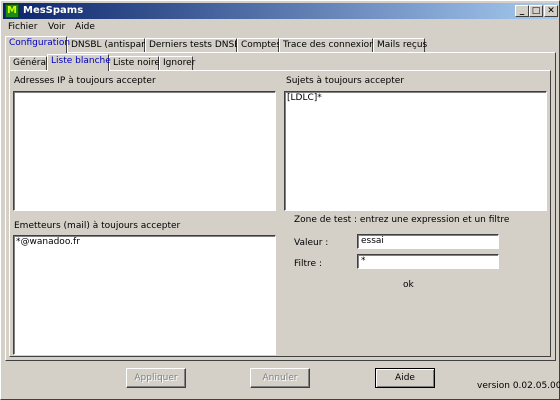  What do you see at coordinates (311, 243) in the screenshot?
I see `valeur-label: Valeur :` at bounding box center [311, 243].